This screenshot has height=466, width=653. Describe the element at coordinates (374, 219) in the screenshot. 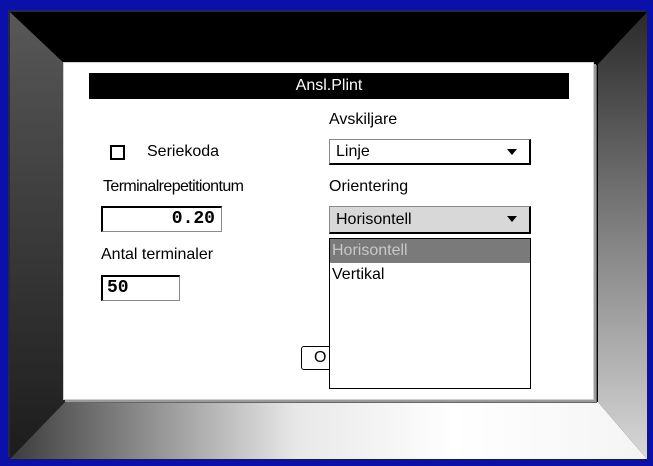

I see `orientation-value: Horisontell` at that location.